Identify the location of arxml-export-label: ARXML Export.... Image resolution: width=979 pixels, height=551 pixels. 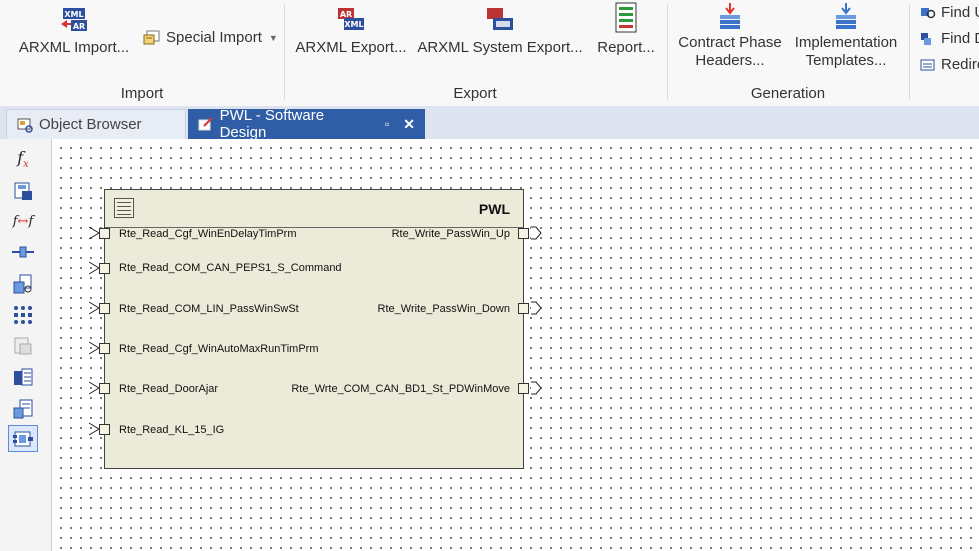
(351, 47).